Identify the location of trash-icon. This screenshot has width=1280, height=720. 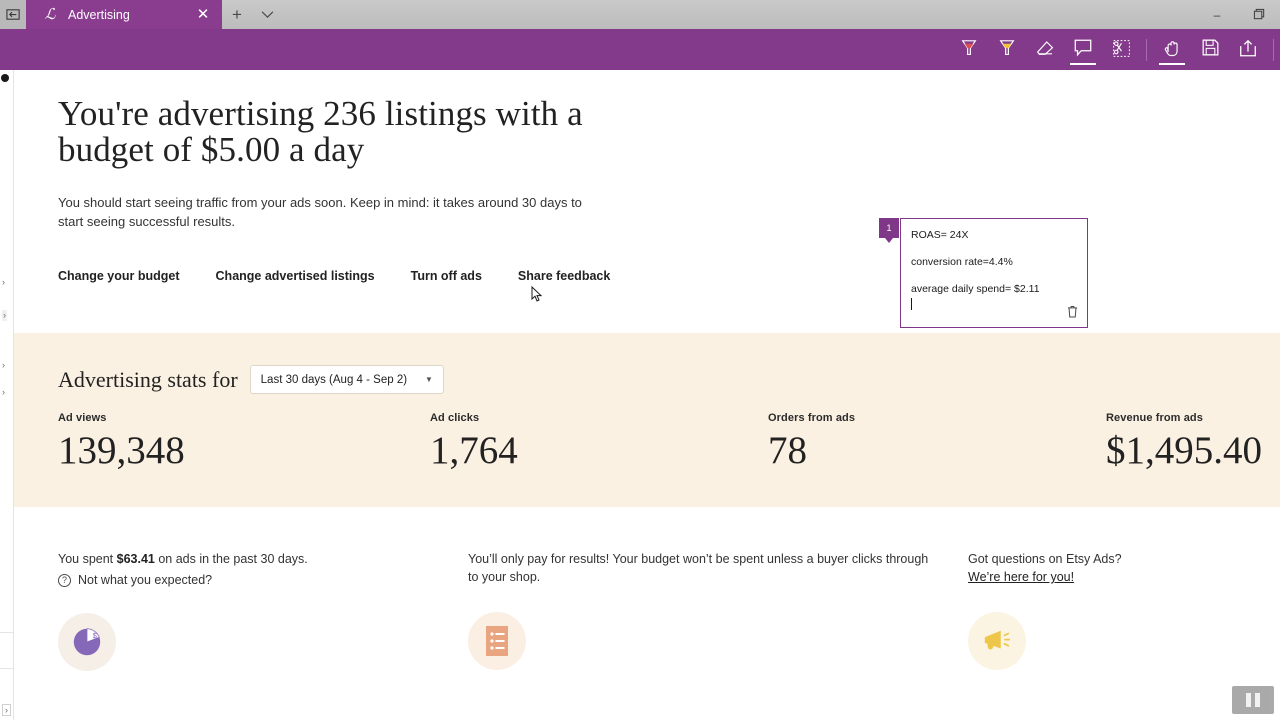
(1072, 313).